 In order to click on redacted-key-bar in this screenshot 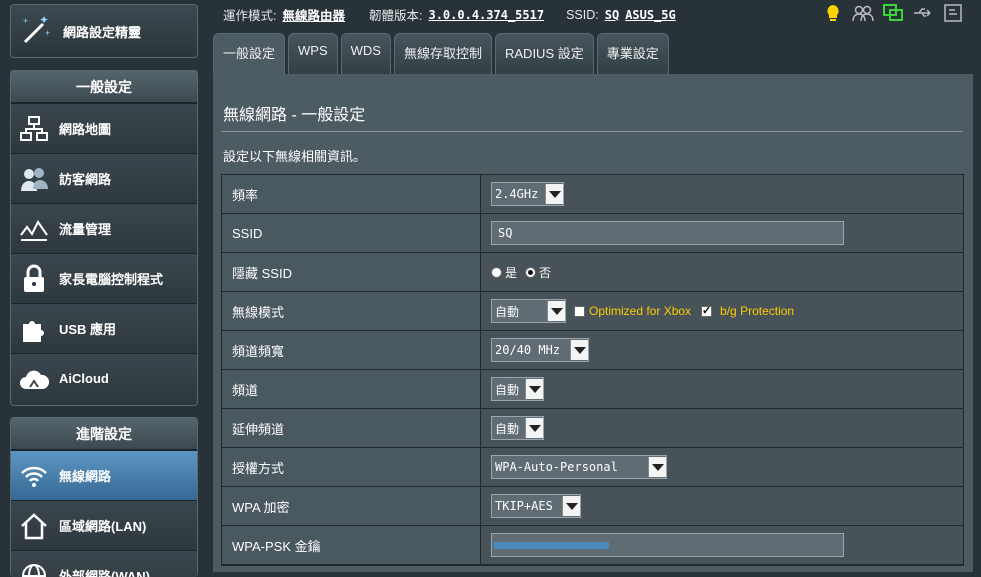, I will do `click(551, 545)`.